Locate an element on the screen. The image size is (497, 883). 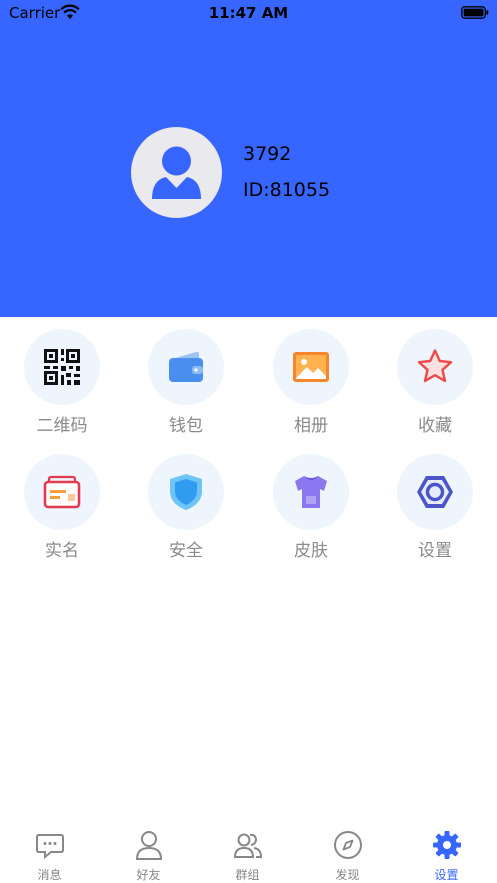
tab-label: 消息 is located at coordinates (49, 875).